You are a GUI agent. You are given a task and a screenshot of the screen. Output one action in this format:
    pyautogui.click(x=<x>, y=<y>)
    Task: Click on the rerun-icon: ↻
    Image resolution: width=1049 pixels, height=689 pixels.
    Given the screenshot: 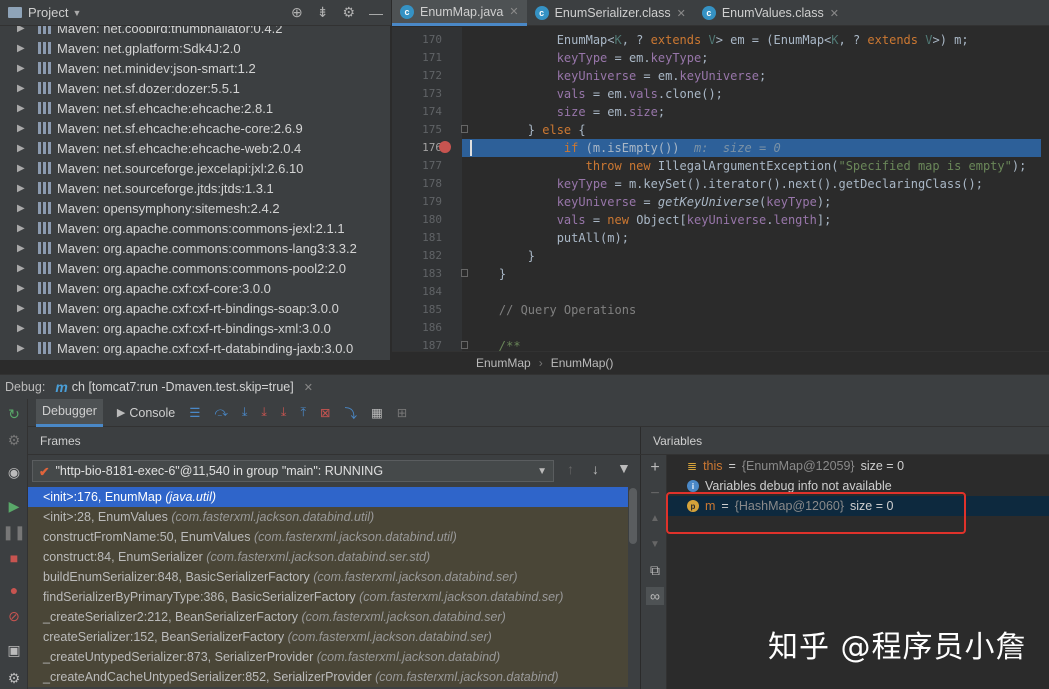 What is the action you would take?
    pyautogui.click(x=14, y=414)
    